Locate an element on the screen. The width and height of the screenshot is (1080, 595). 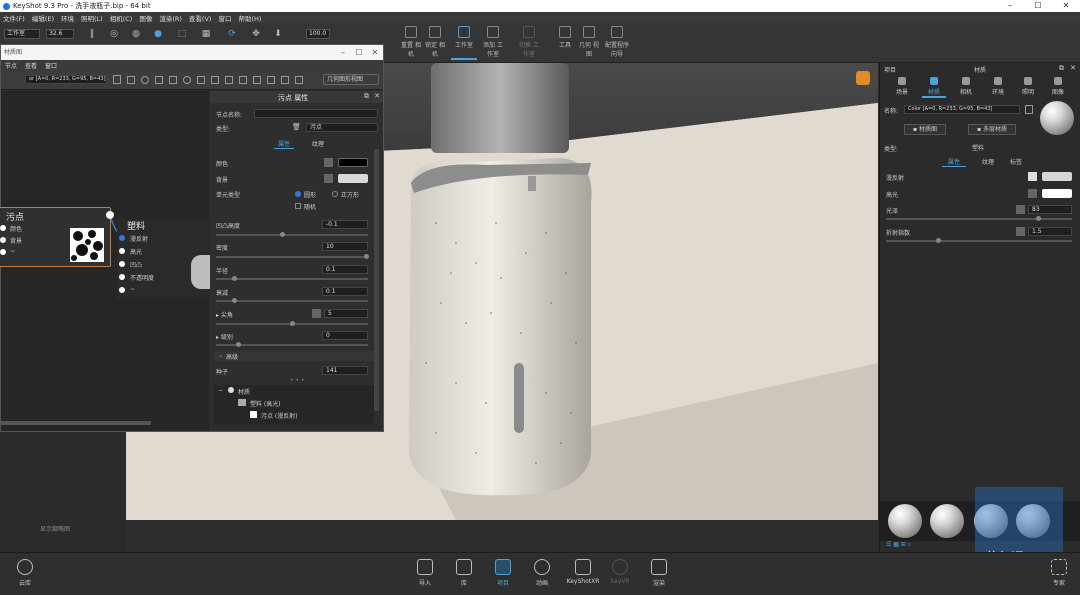
plastic-input-diffuse-port is located at coordinates (122, 238).